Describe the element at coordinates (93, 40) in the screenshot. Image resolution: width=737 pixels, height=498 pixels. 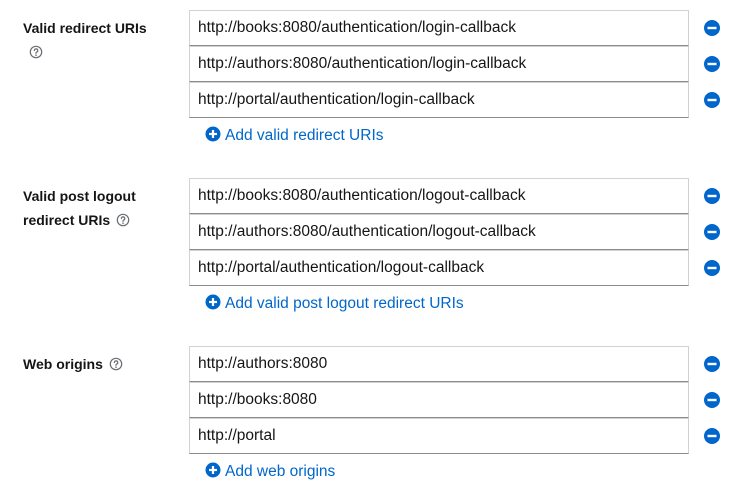
I see `redirect-uris-label: Valid redirect URIs` at that location.